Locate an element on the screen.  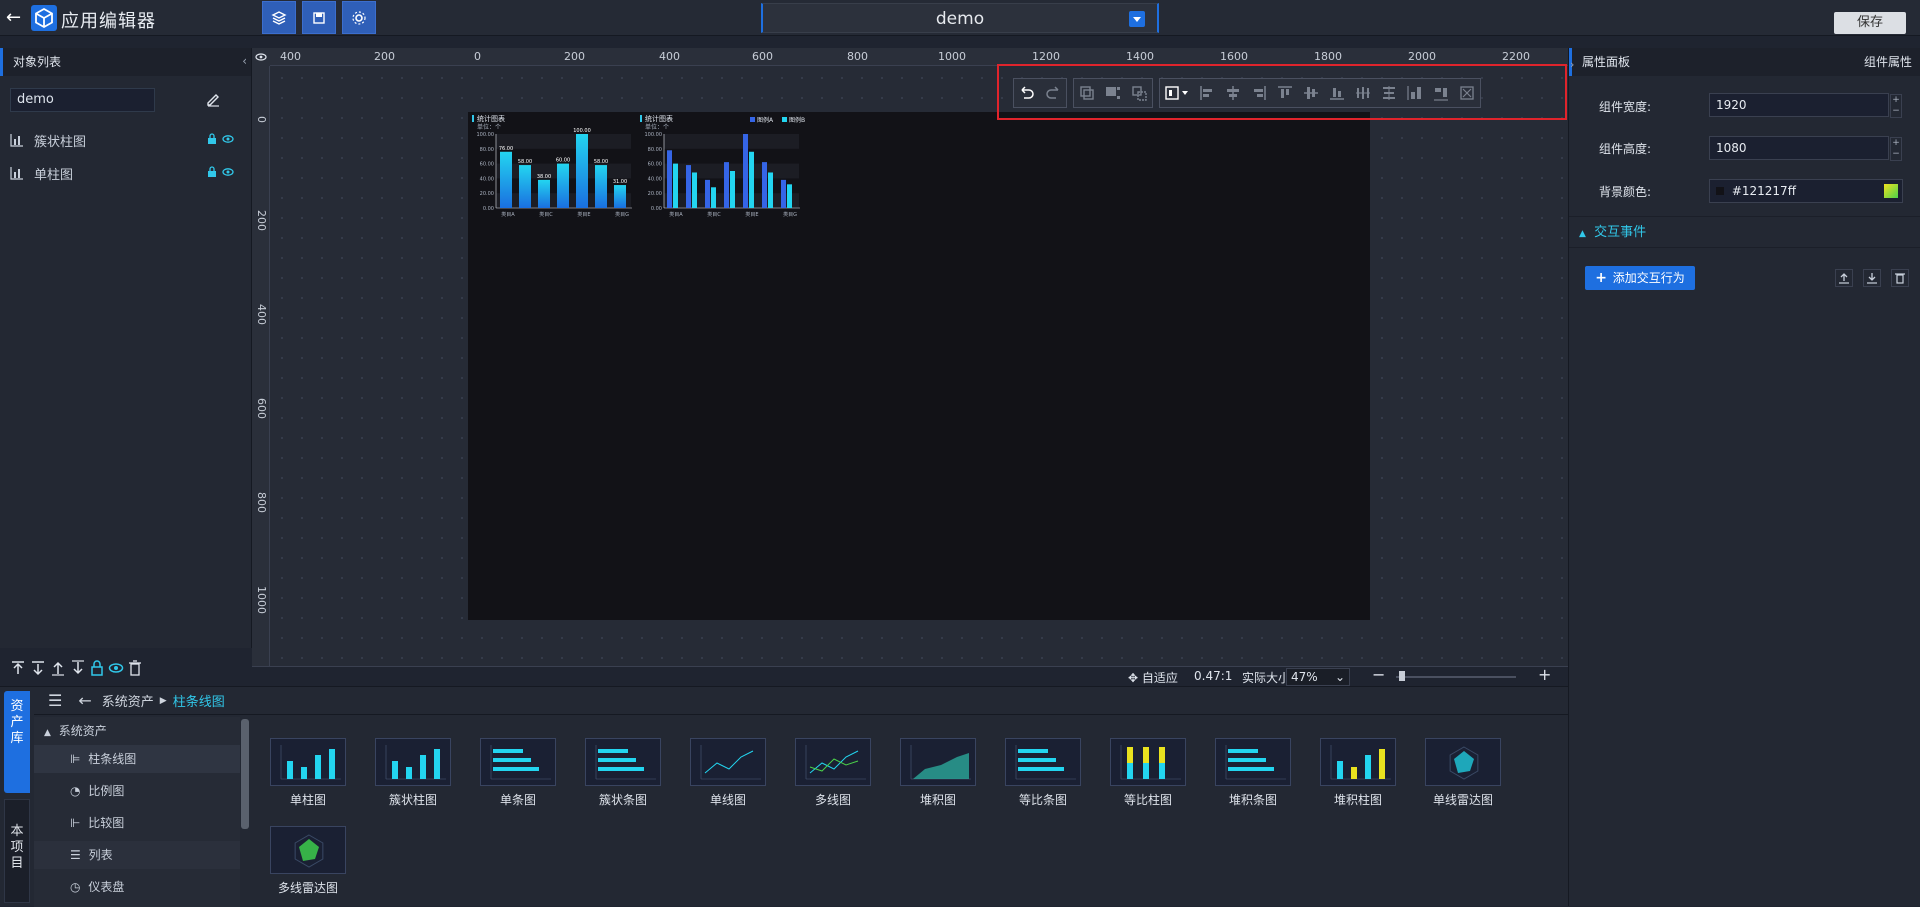
same-height-icon is located at coordinates (1415, 93).